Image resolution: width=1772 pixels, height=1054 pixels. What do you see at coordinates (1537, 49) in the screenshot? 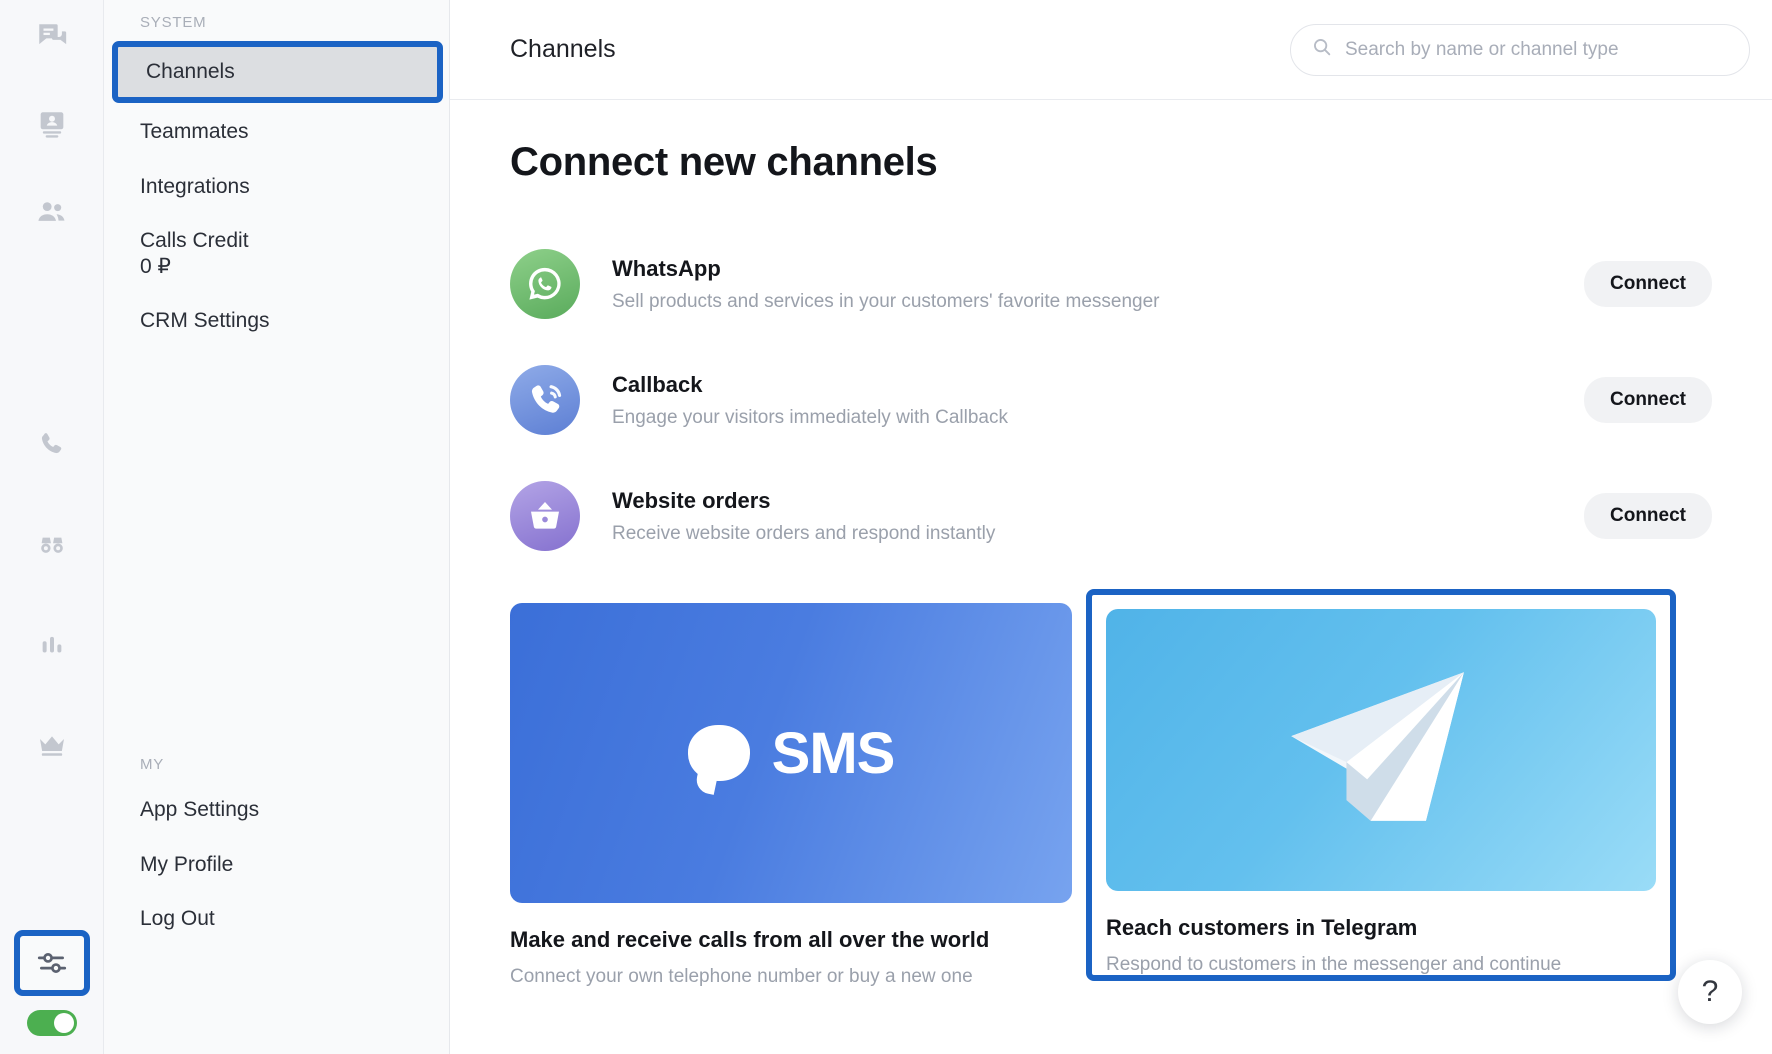
I see `search-input` at bounding box center [1537, 49].